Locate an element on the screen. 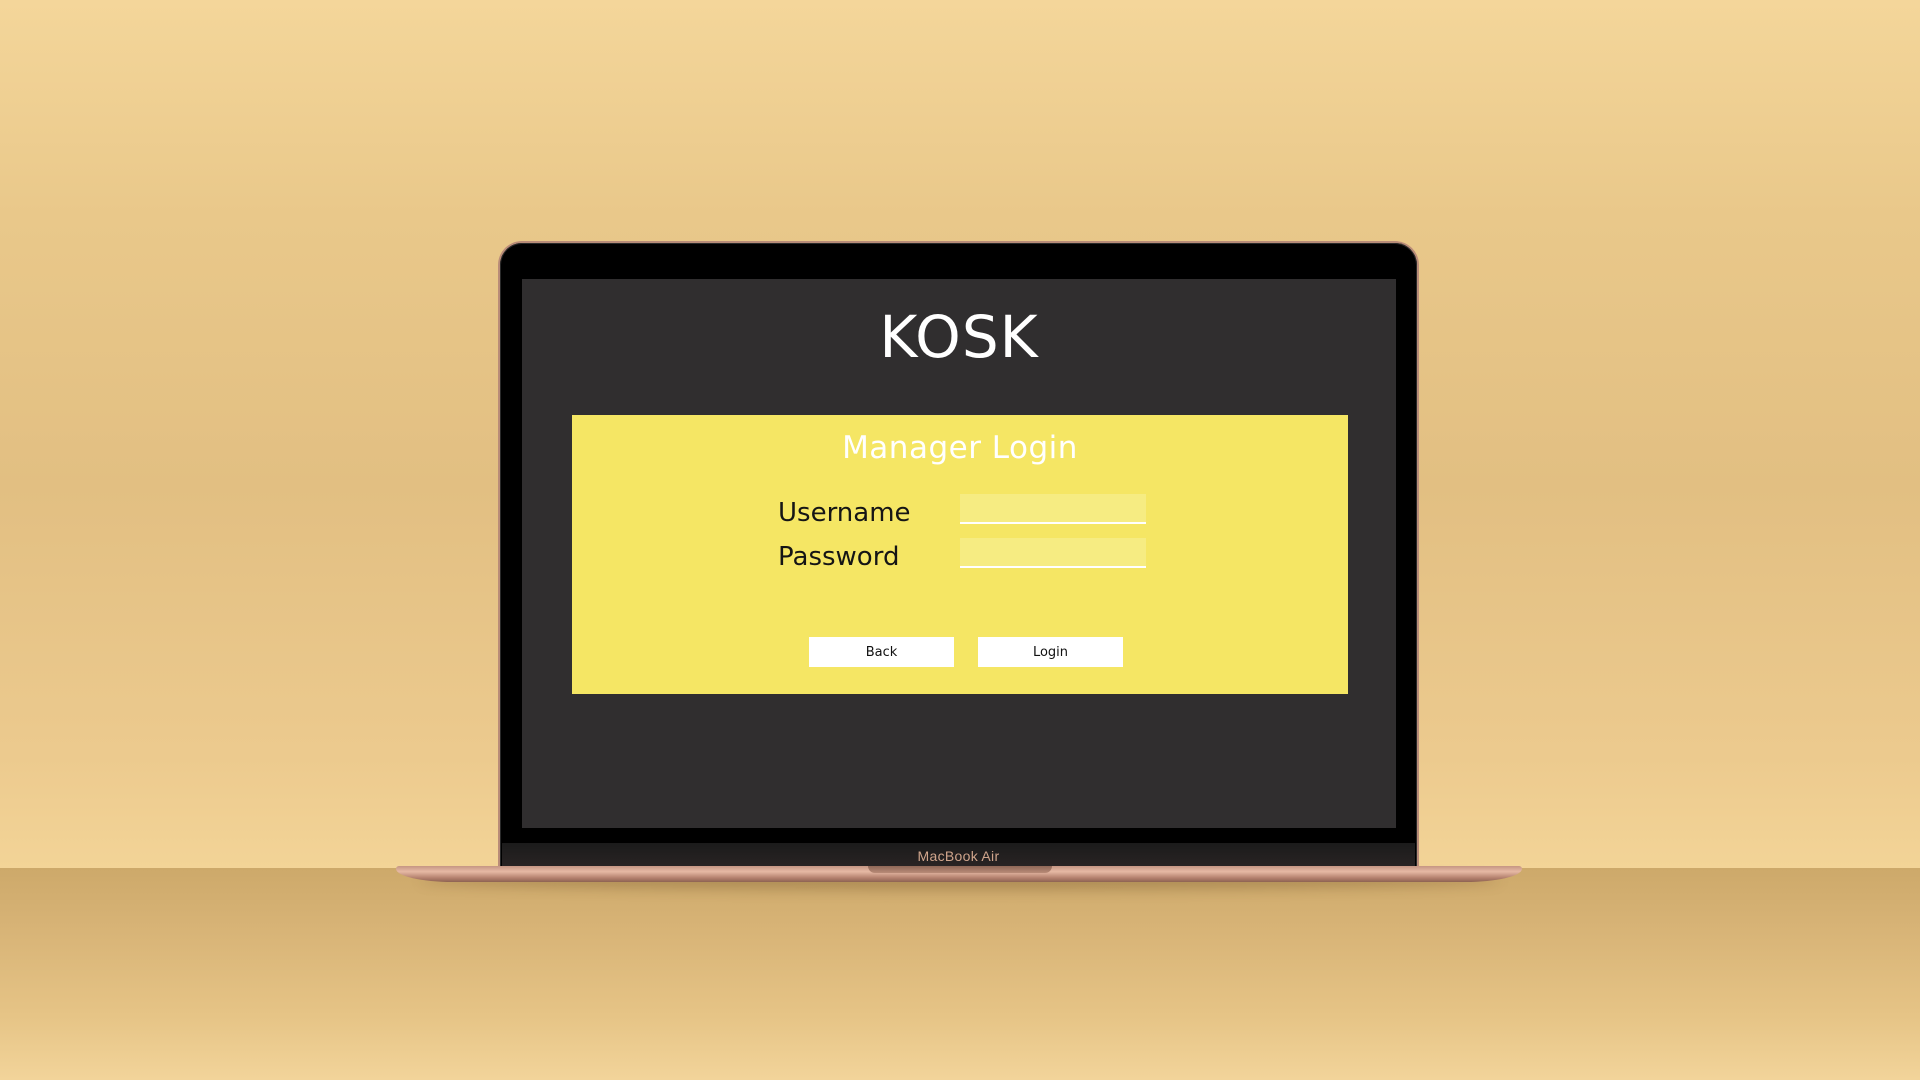 Image resolution: width=1920 pixels, height=1080 pixels. back-button: Back is located at coordinates (881, 652).